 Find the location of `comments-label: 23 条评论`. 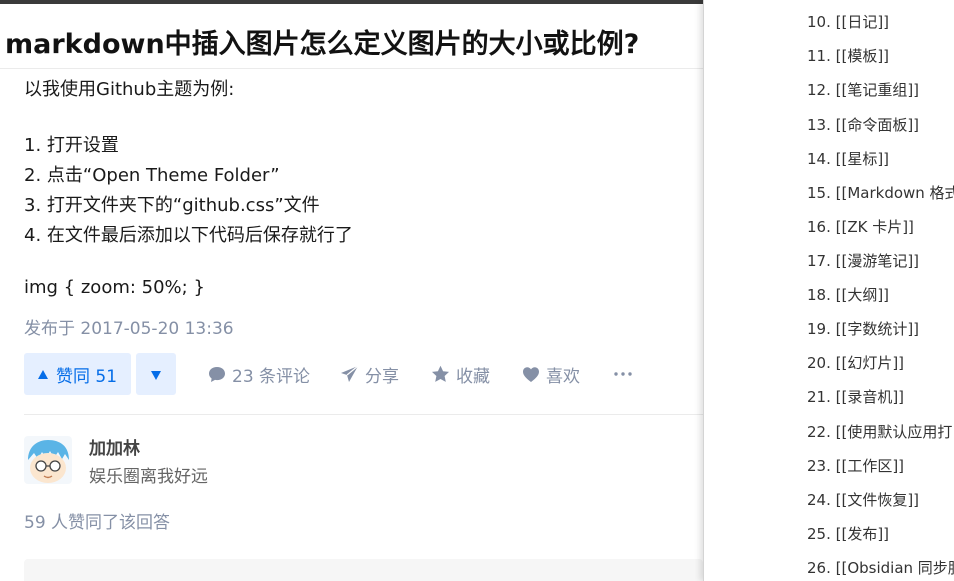

comments-label: 23 条评论 is located at coordinates (271, 376).